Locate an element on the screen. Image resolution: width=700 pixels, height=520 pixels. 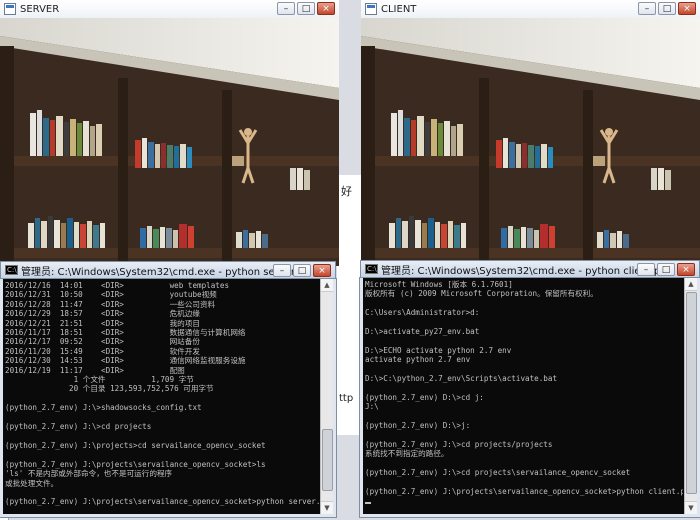
console-line: 系统找不到指定的路径。 is located at coordinates (407, 454).